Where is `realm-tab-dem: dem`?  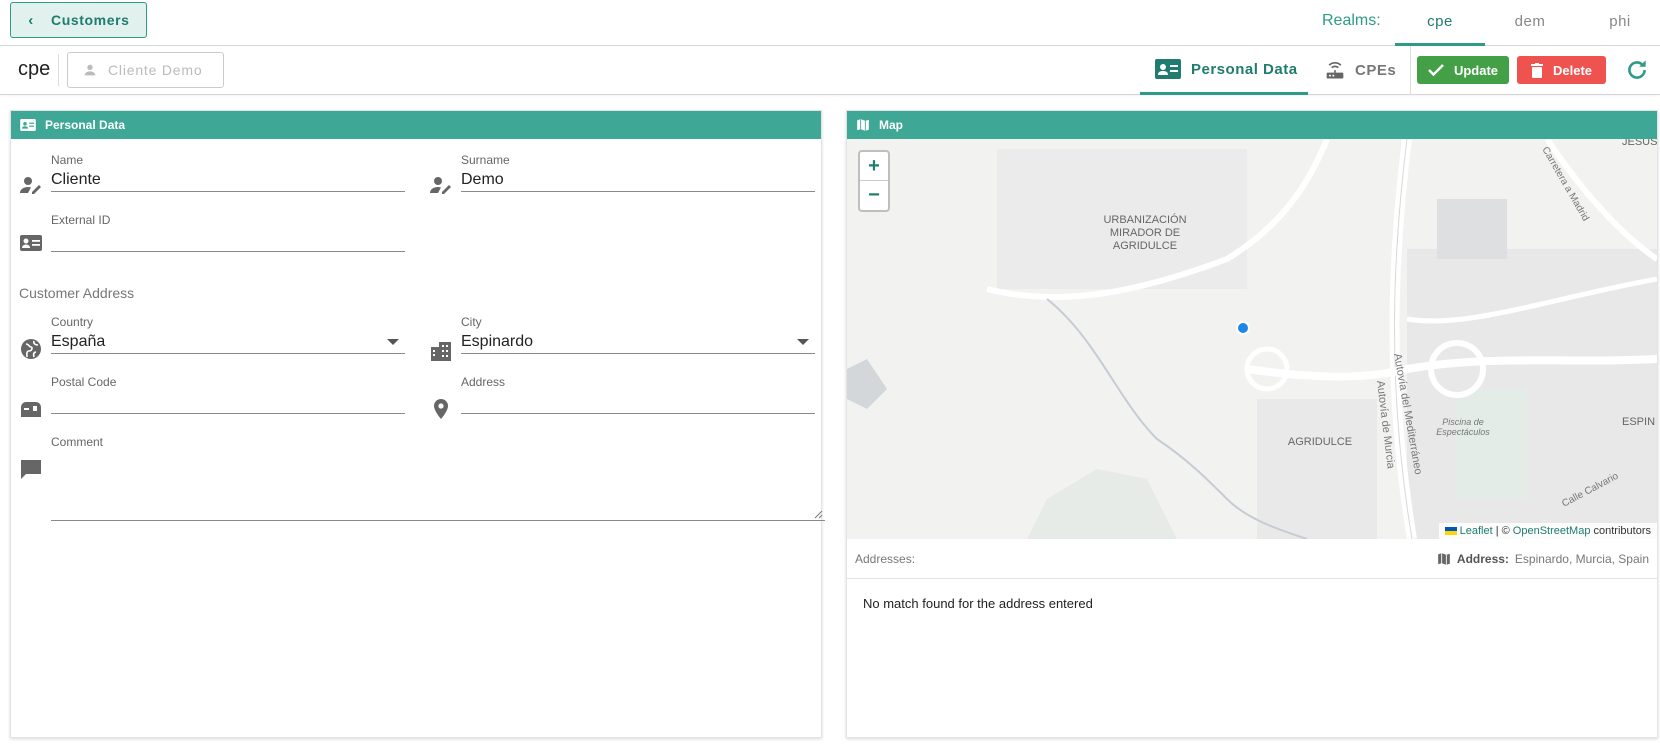 realm-tab-dem: dem is located at coordinates (1530, 23).